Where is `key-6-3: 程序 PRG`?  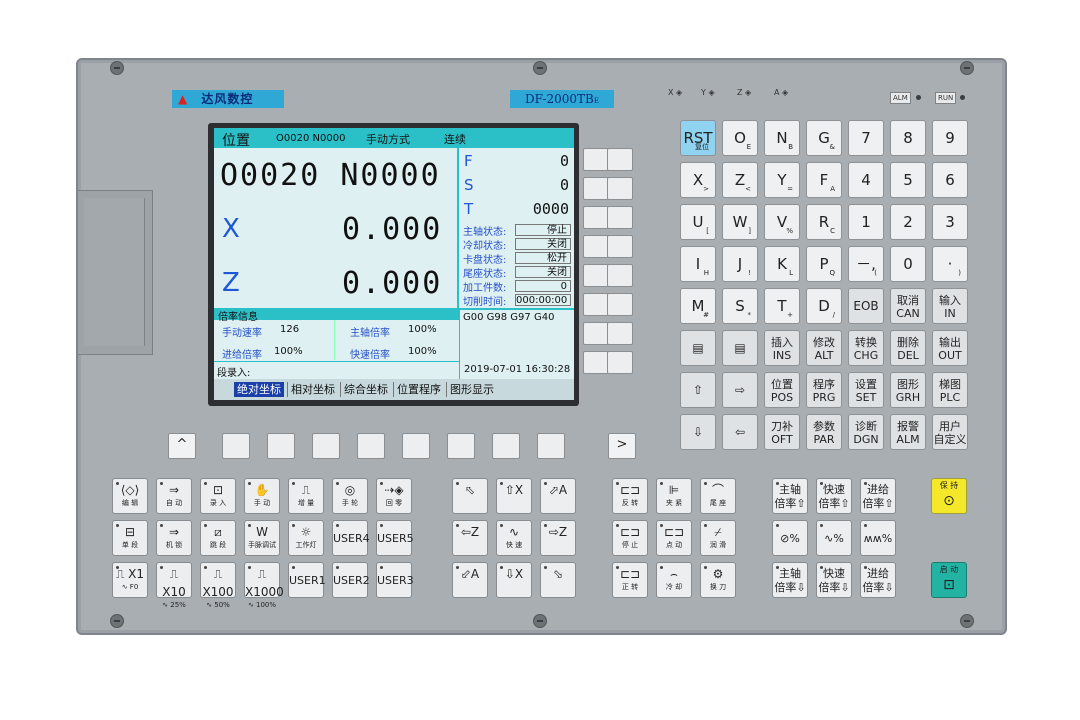
key-6-3: 程序 PRG is located at coordinates (824, 390).